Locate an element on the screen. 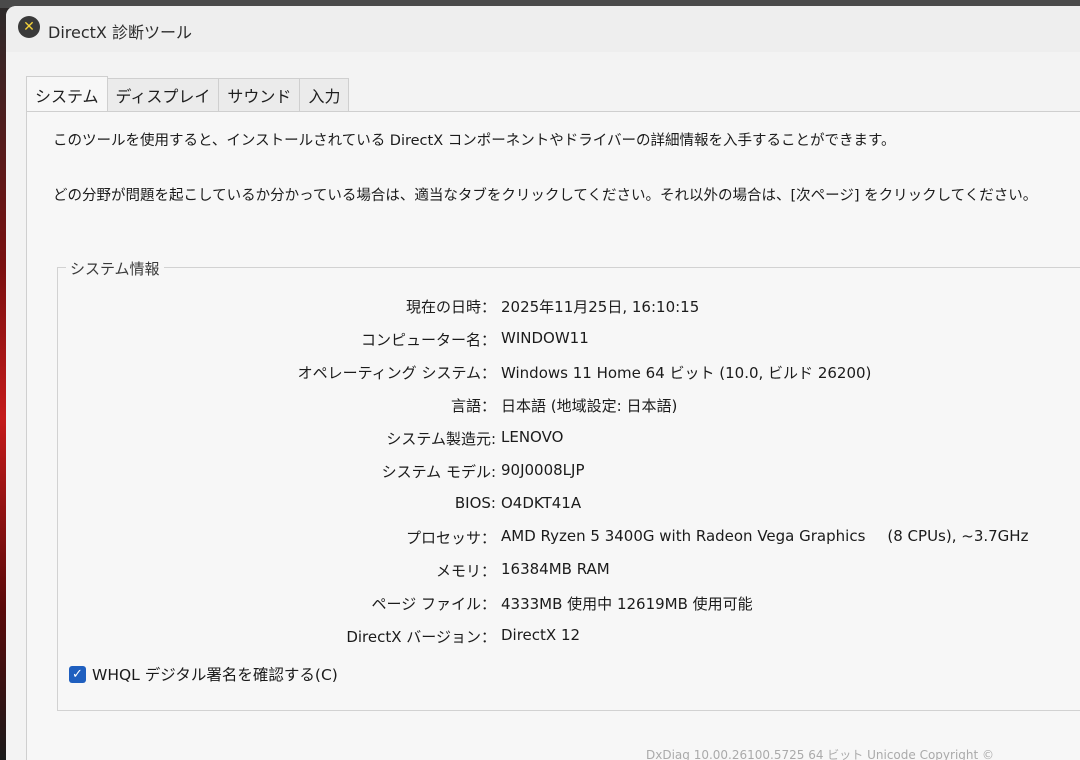 The image size is (1080, 760). info-label: BIOS: is located at coordinates (475, 503).